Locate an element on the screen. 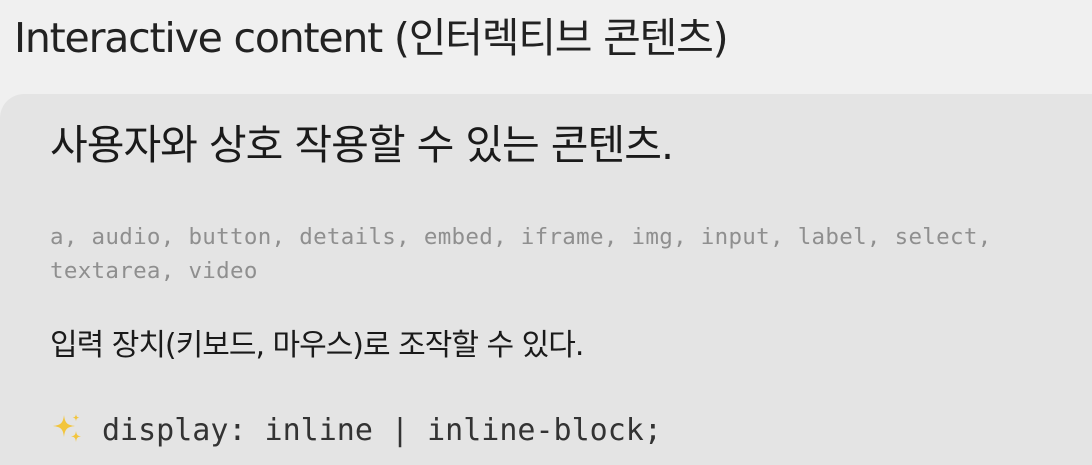 The width and height of the screenshot is (1092, 465). sparkles-icon is located at coordinates (67, 429).